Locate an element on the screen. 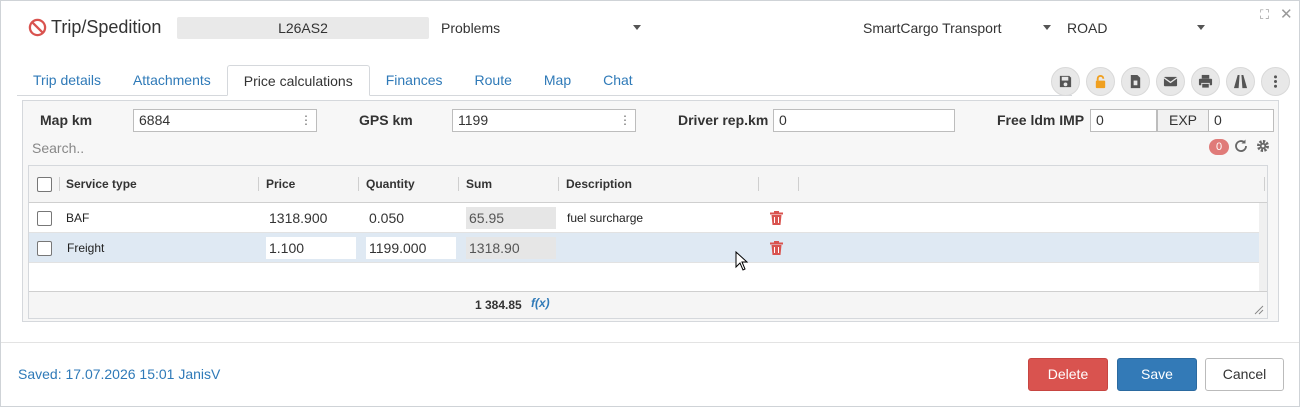  save-icon-button is located at coordinates (1065, 81).